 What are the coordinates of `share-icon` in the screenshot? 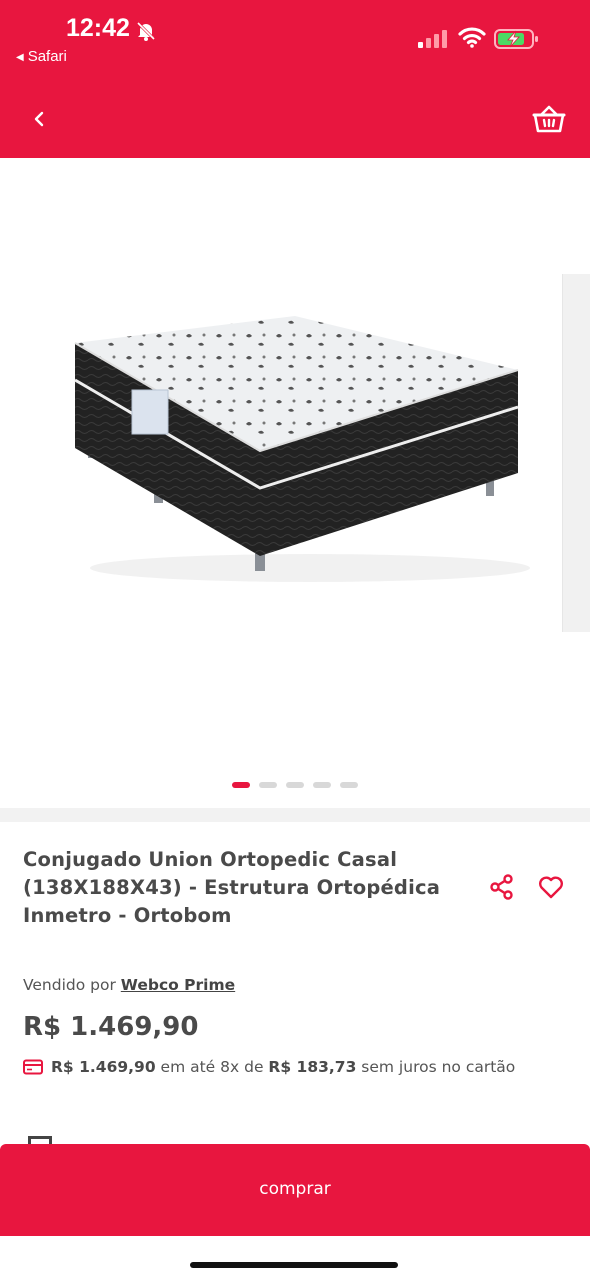 It's located at (502, 887).